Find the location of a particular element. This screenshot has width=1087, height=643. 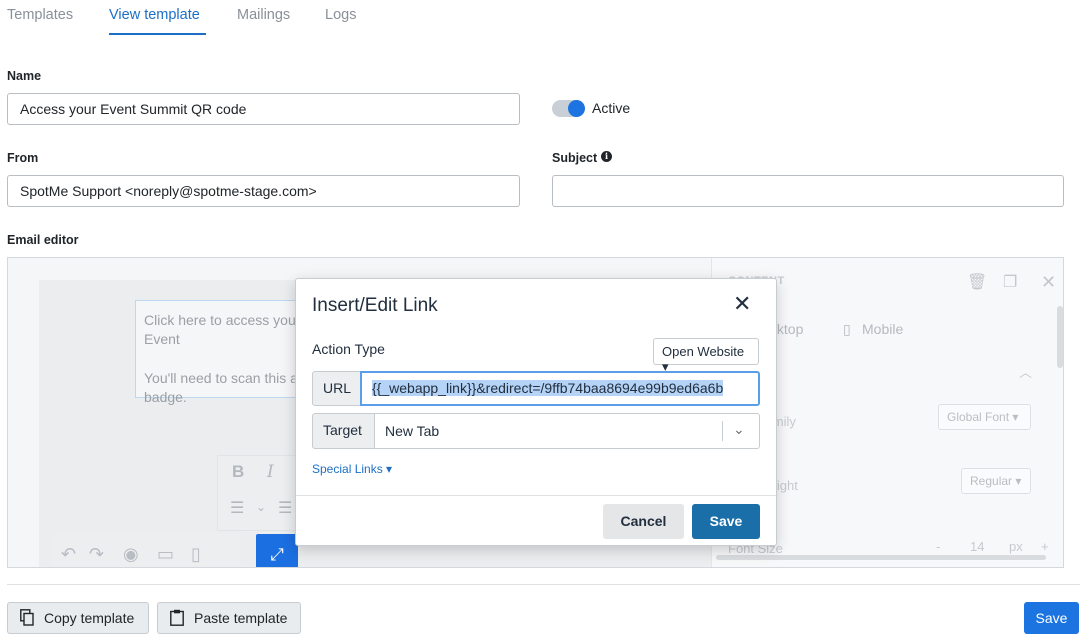

active-label: Active is located at coordinates (611, 108).